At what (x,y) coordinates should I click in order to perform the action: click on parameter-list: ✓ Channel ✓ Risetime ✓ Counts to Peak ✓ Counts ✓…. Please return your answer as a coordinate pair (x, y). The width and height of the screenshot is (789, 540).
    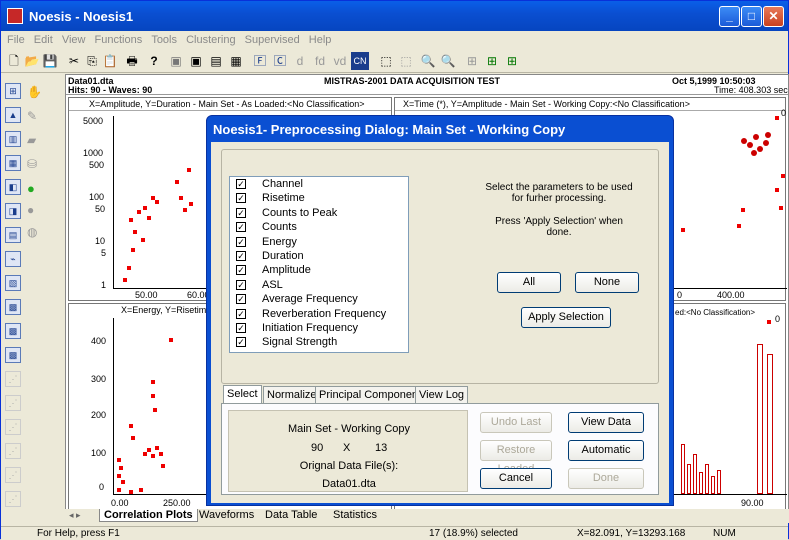
    Looking at the image, I should click on (319, 264).